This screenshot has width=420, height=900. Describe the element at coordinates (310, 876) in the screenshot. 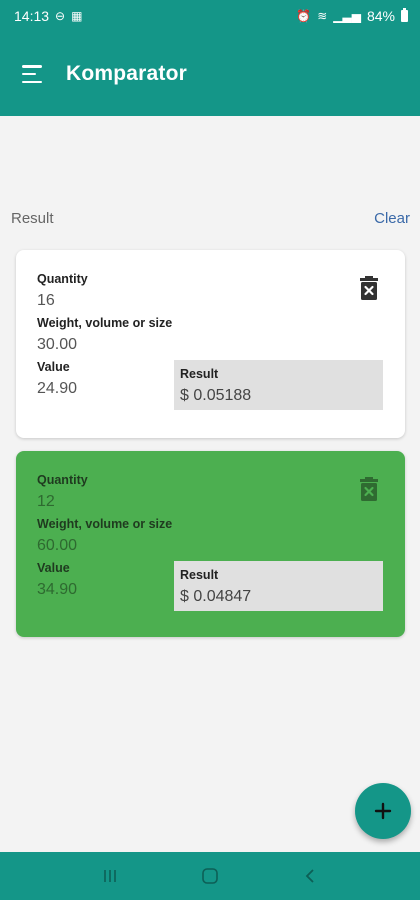

I see `back-icon` at that location.